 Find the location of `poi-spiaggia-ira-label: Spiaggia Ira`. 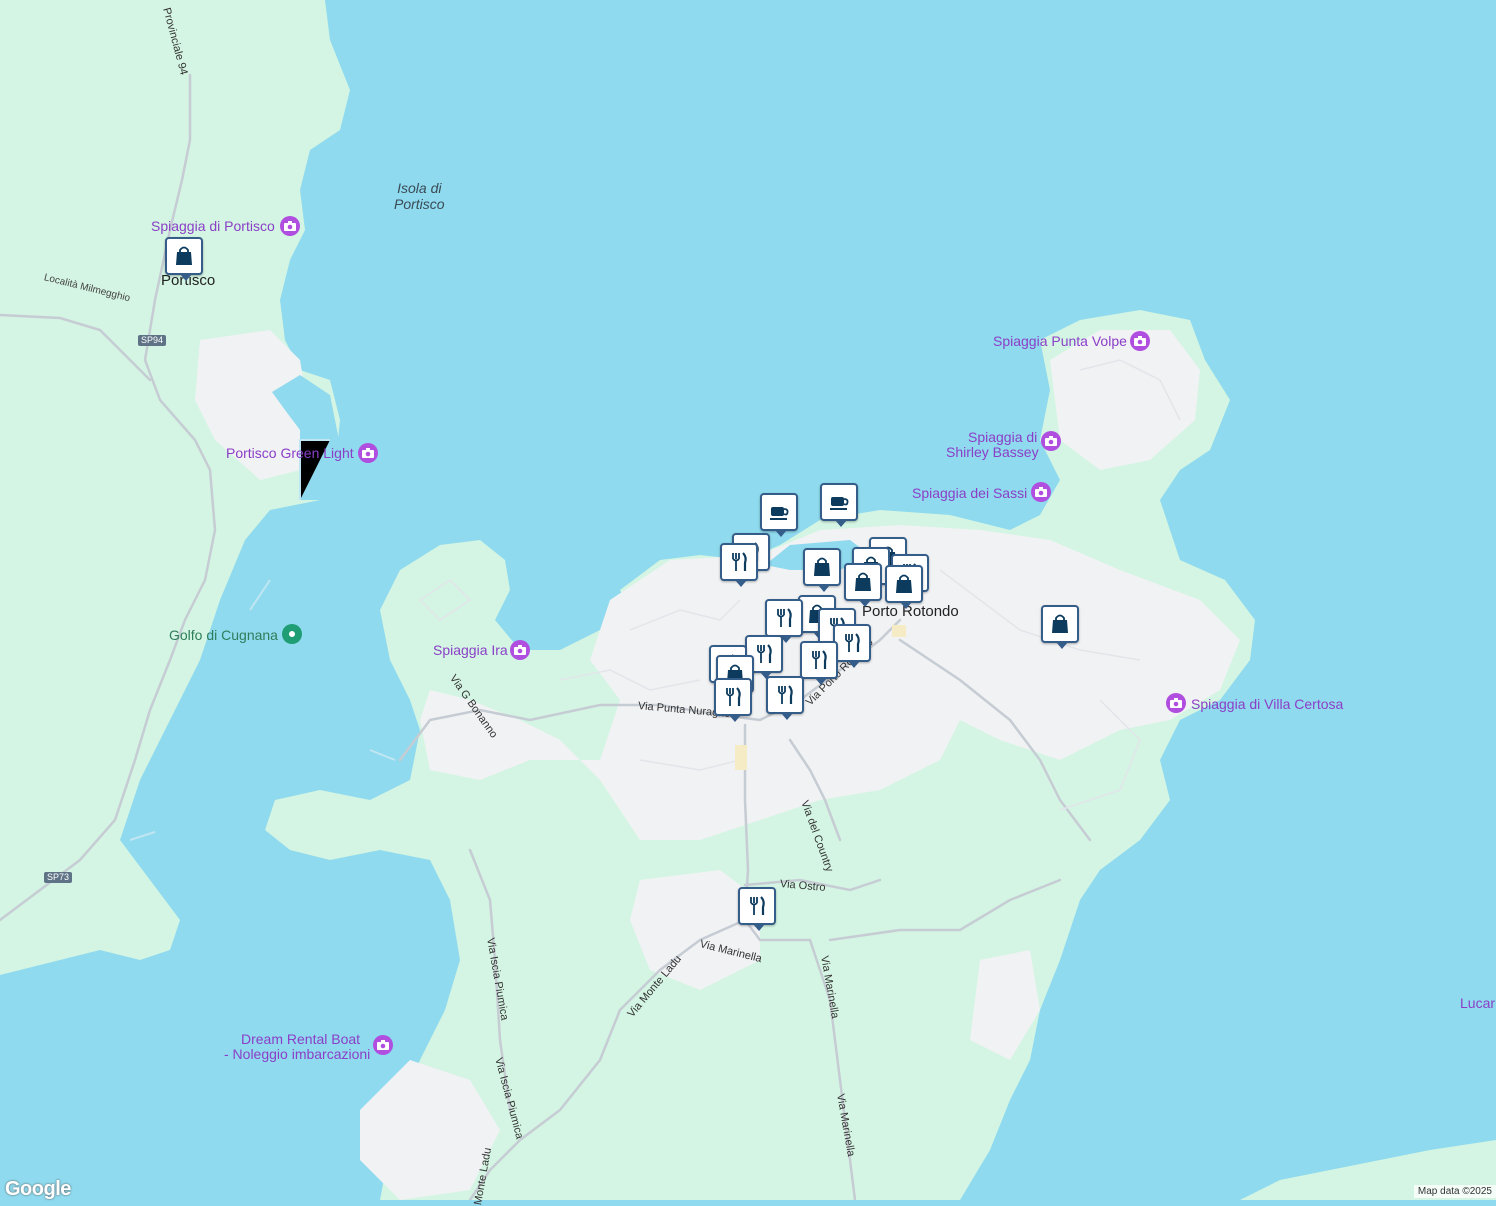

poi-spiaggia-ira-label: Spiaggia Ira is located at coordinates (470, 650).